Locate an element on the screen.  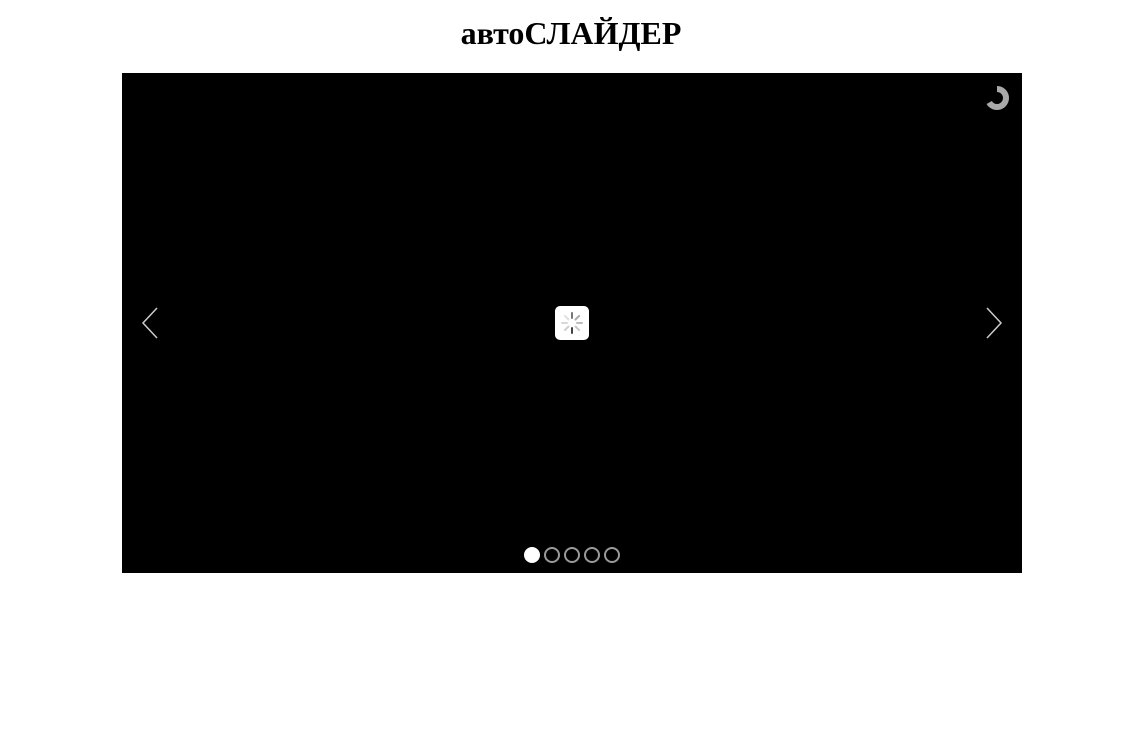
loading-indicator is located at coordinates (572, 323).